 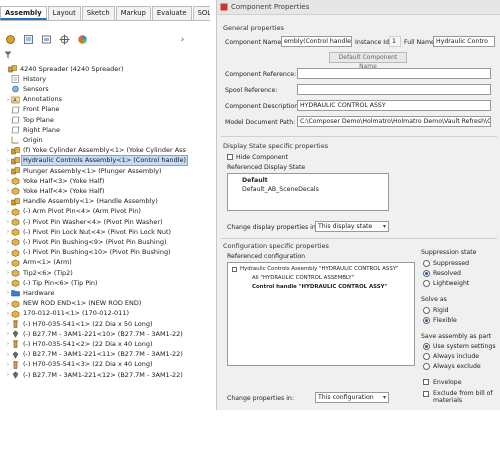 I want to click on always-exclude-radio, so click(x=426, y=366).